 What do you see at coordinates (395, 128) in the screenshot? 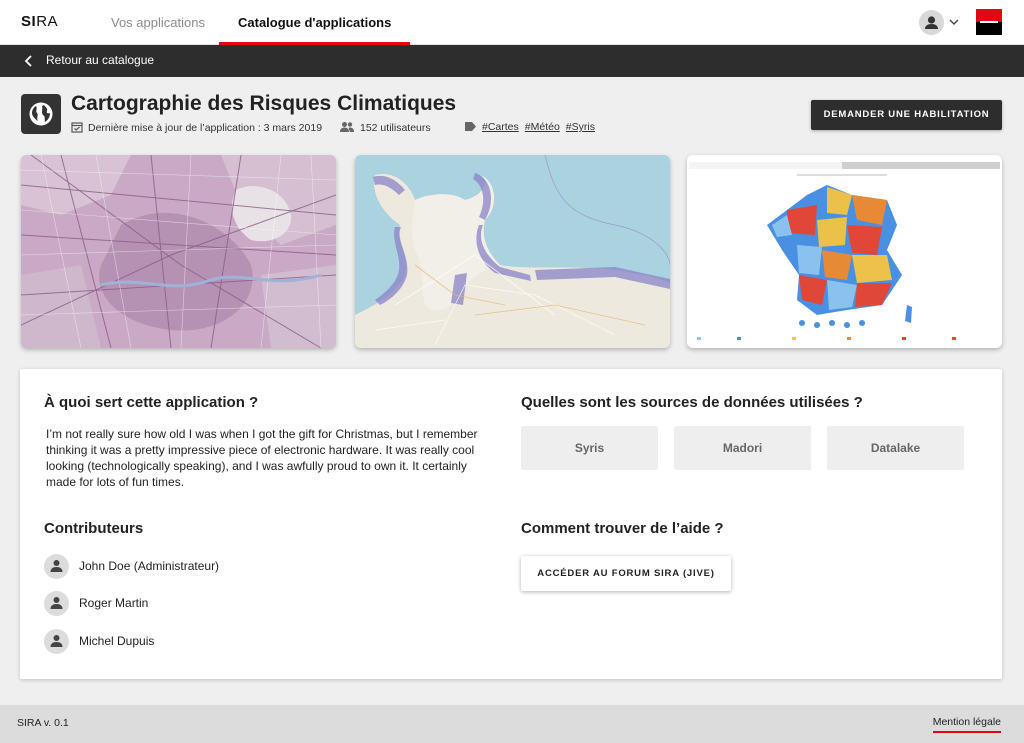
I see `users-count: 152 utilisateurs` at bounding box center [395, 128].